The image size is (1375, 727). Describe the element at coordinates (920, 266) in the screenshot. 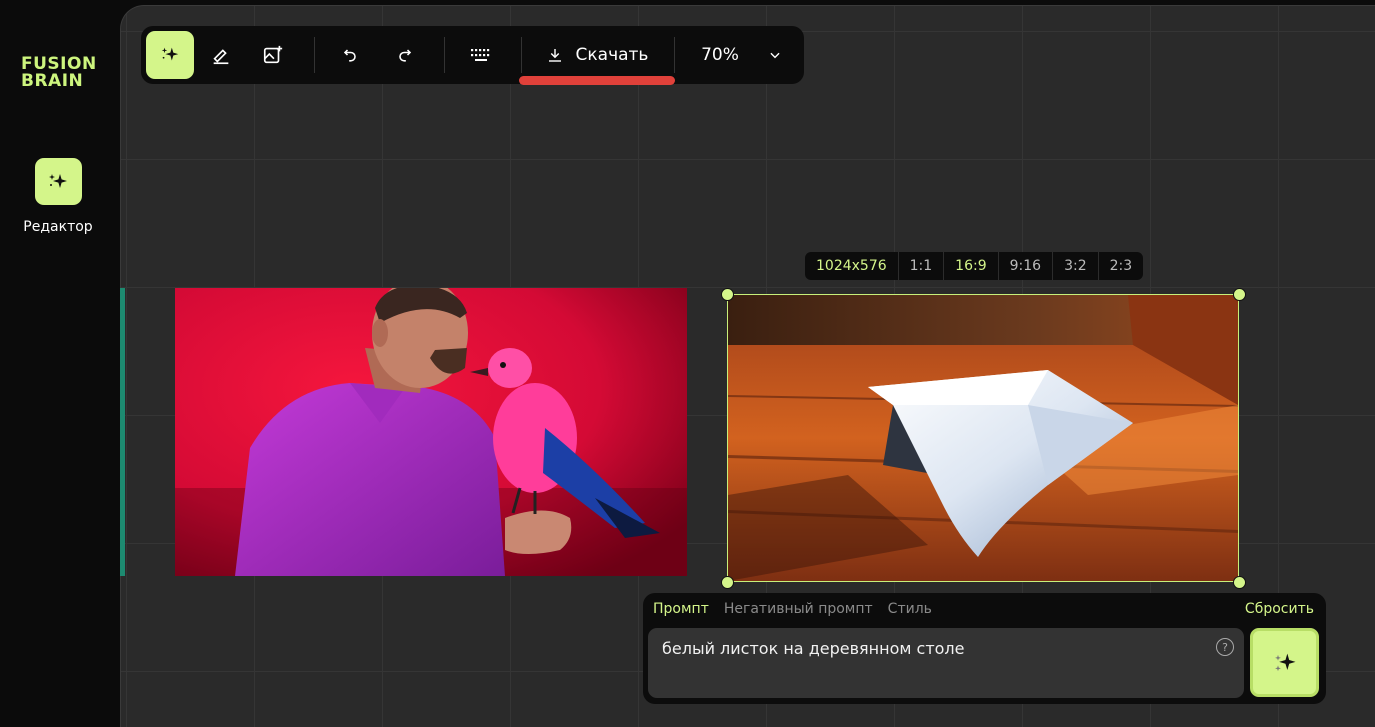

I see `ratio-option-1-1: 1:1` at that location.